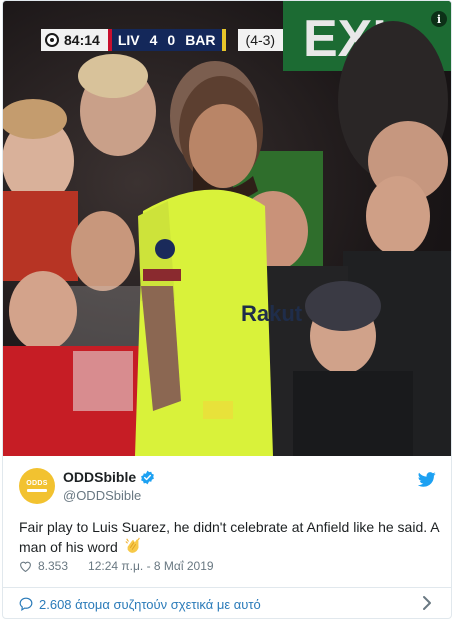 Image resolution: width=456 pixels, height=621 pixels. I want to click on twitter-bird-icon, so click(427, 479).